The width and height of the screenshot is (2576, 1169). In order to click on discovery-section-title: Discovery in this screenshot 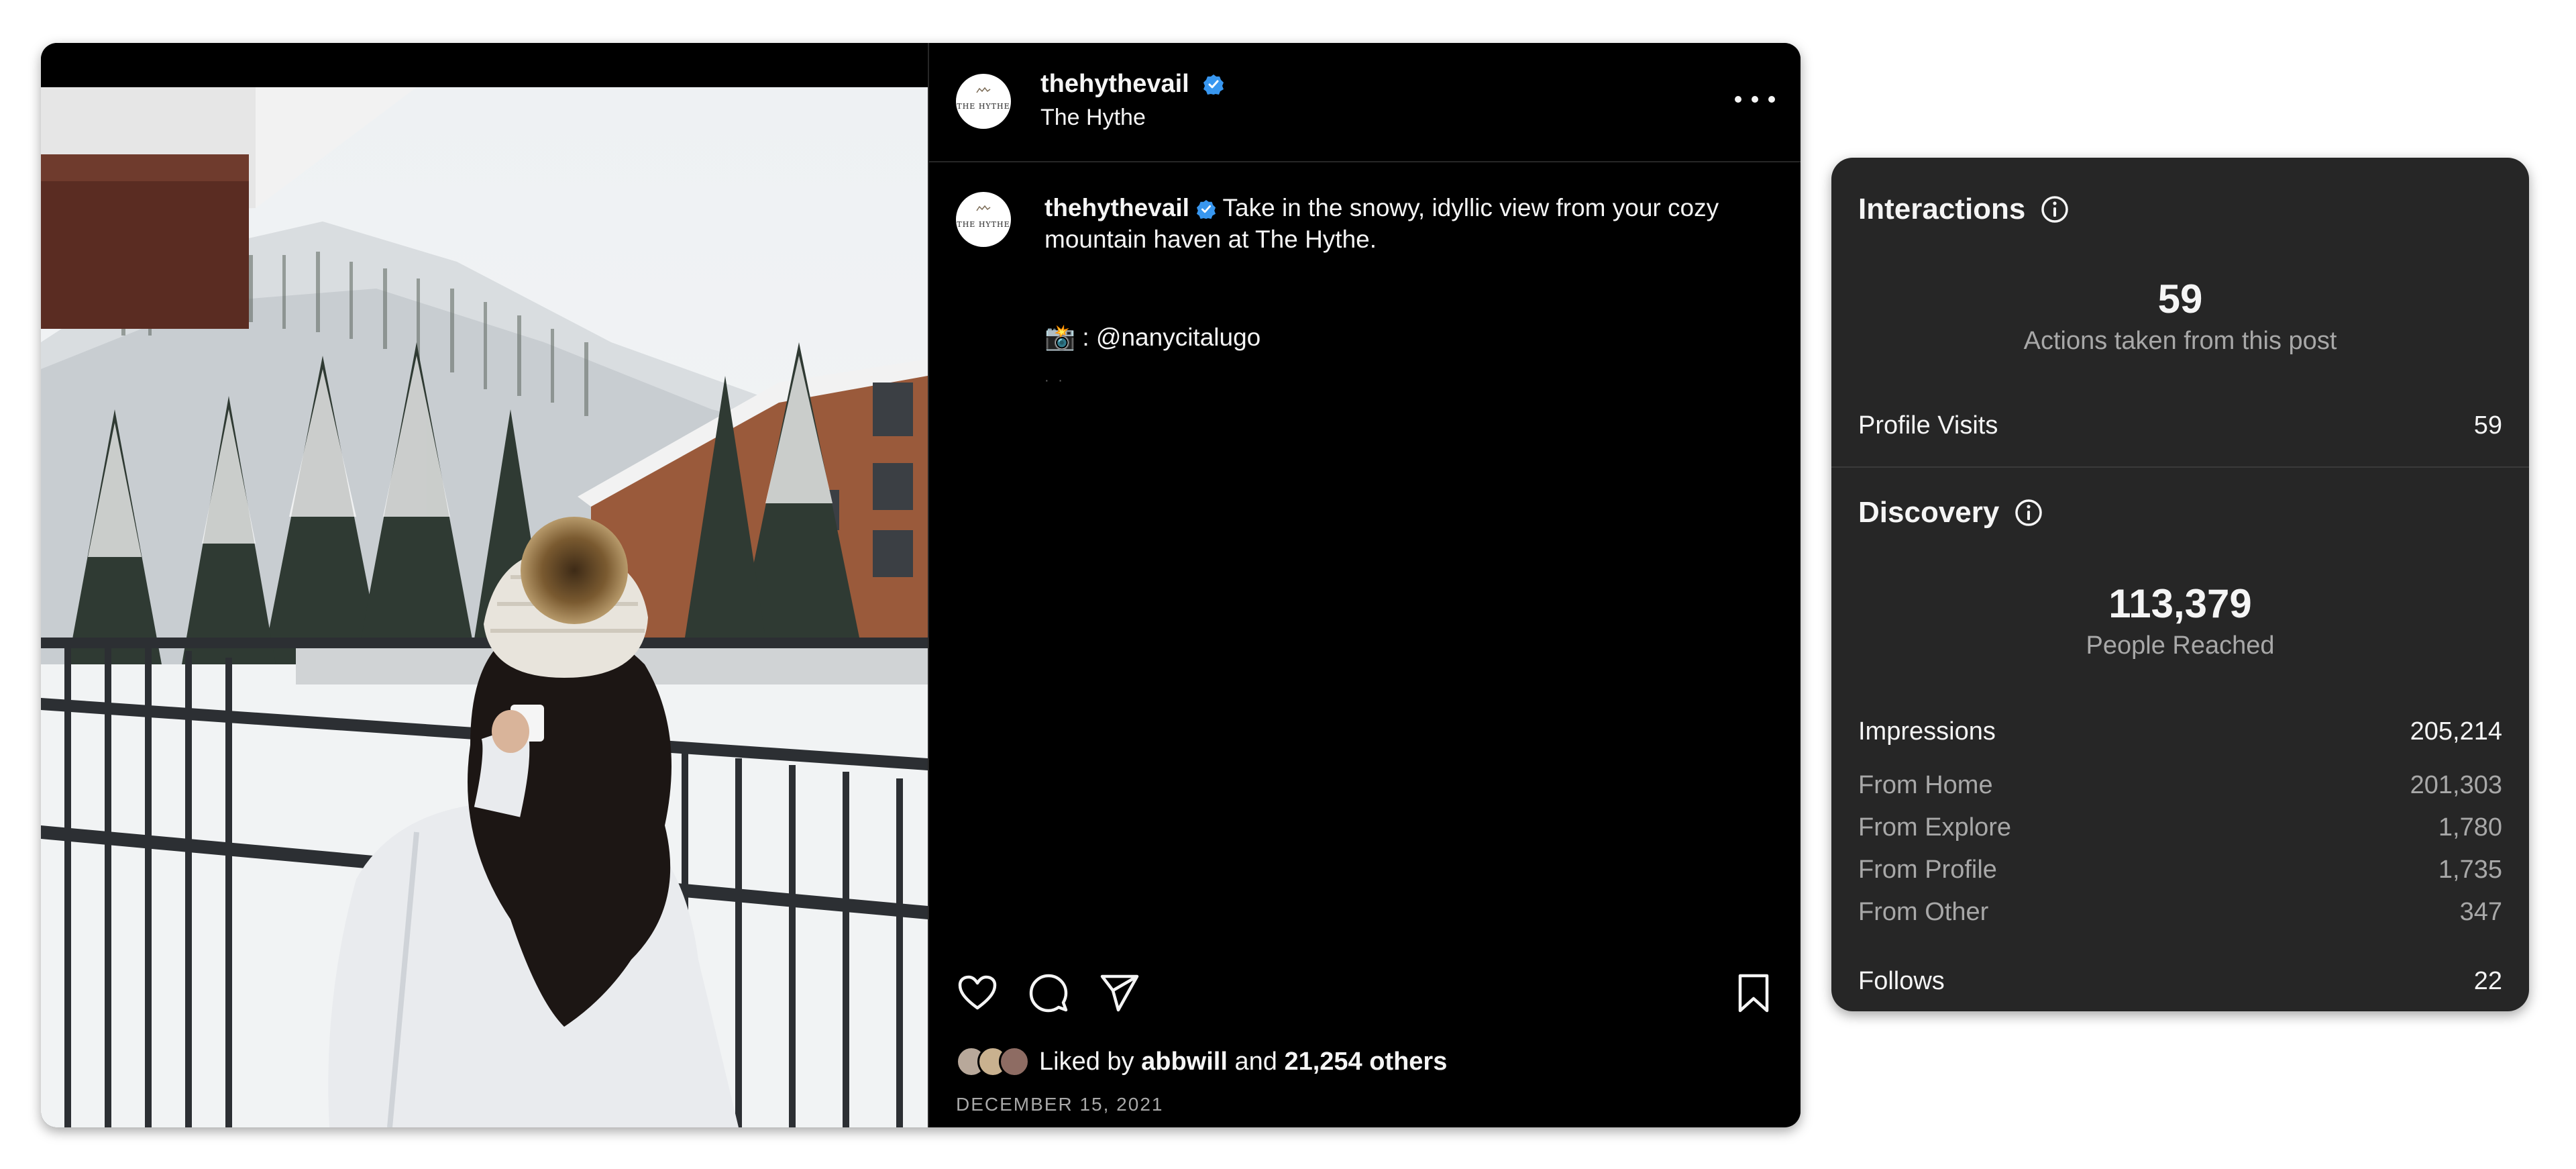, I will do `click(1950, 512)`.